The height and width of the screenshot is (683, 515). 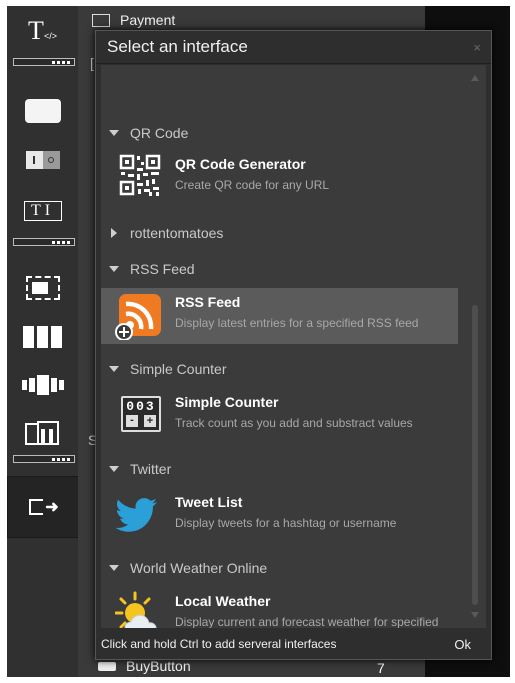 What do you see at coordinates (148, 269) in the screenshot?
I see `group-rss-feed: RSS Feed` at bounding box center [148, 269].